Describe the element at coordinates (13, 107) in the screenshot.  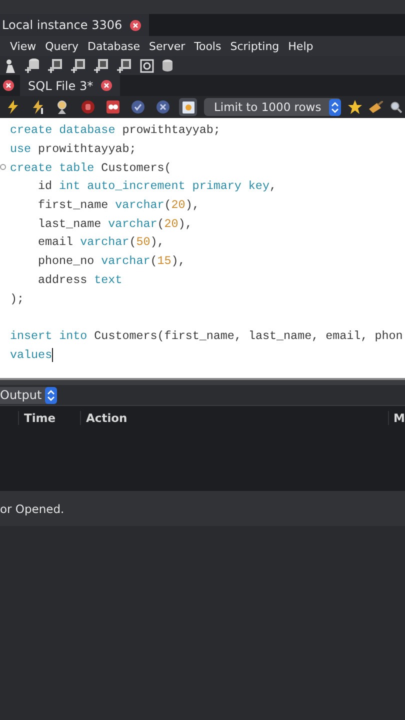
I see `lightning-icon` at that location.